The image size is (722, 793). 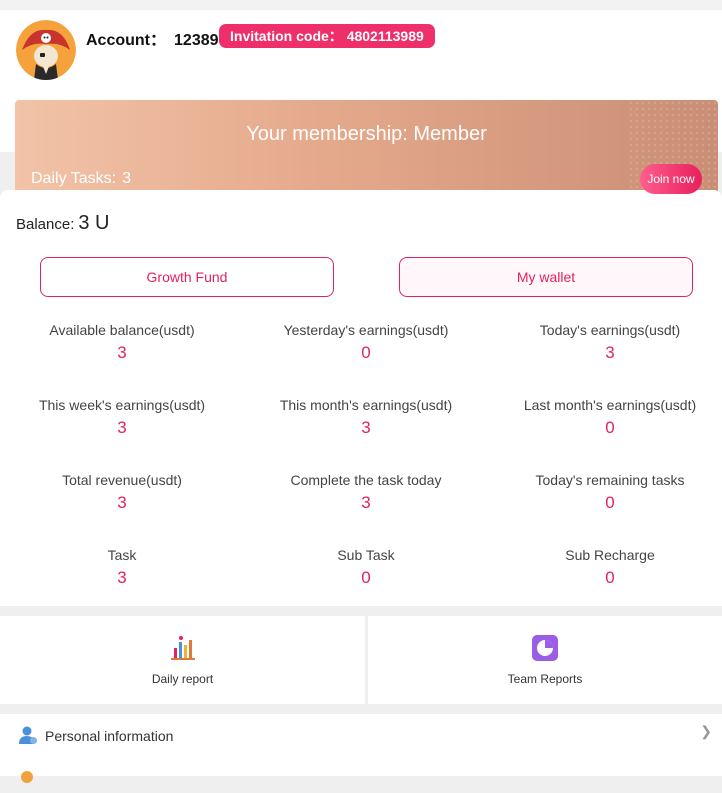 I want to click on menu-list: Personal information ❯, so click(x=361, y=748).